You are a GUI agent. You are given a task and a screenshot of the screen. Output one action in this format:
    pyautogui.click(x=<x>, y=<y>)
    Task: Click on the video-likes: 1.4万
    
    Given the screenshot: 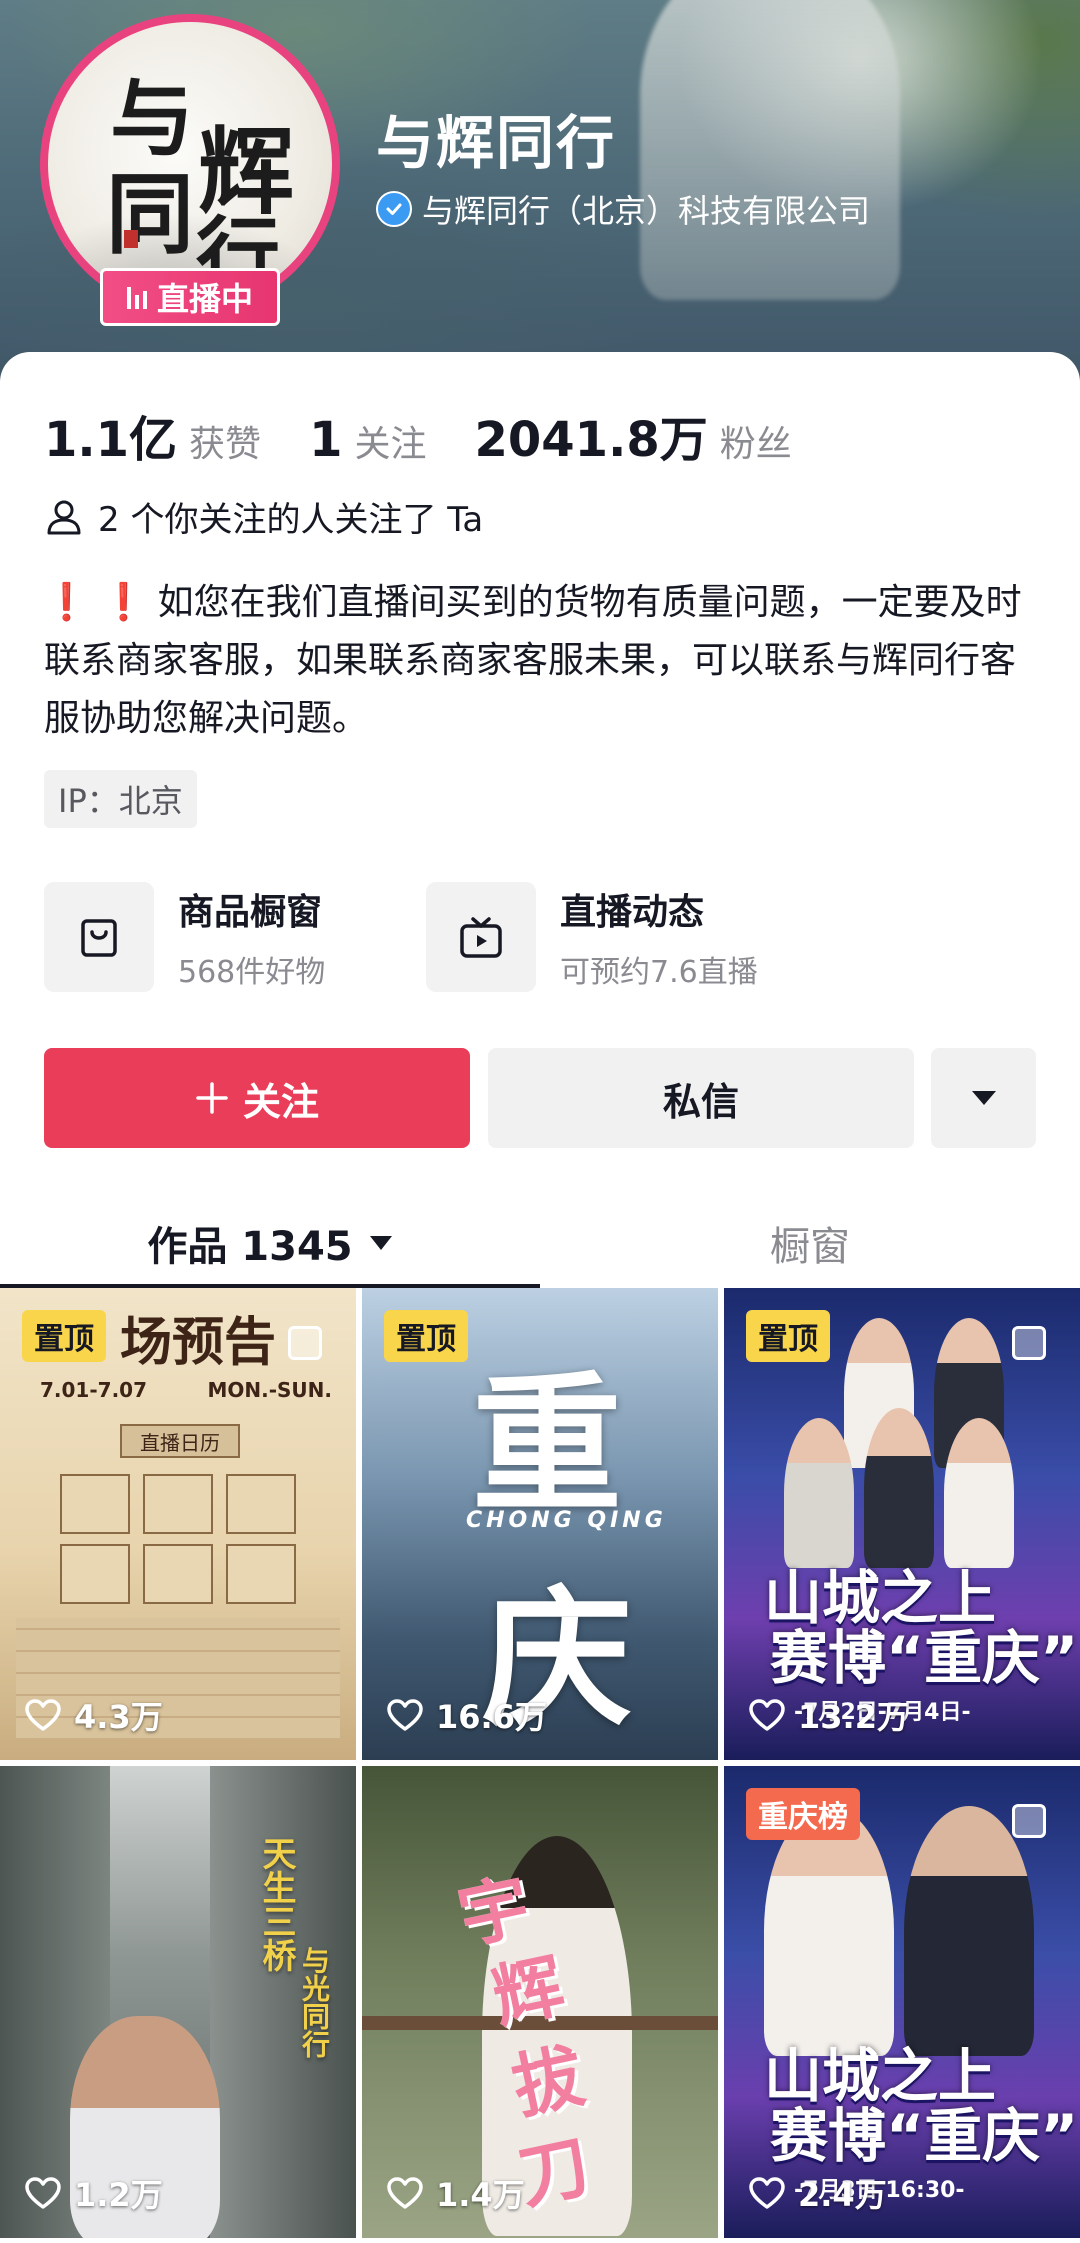 What is the action you would take?
    pyautogui.click(x=455, y=2193)
    